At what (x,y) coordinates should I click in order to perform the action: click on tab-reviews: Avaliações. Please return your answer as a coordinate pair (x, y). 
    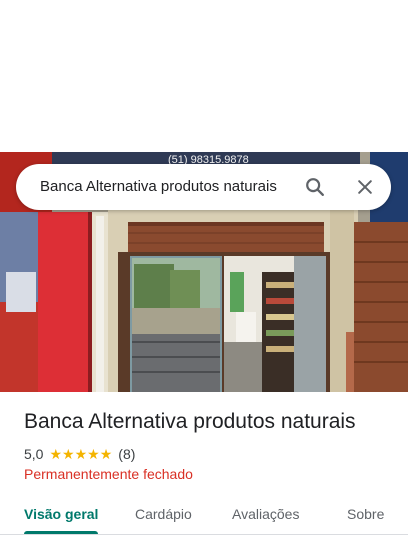
    Looking at the image, I should click on (265, 514).